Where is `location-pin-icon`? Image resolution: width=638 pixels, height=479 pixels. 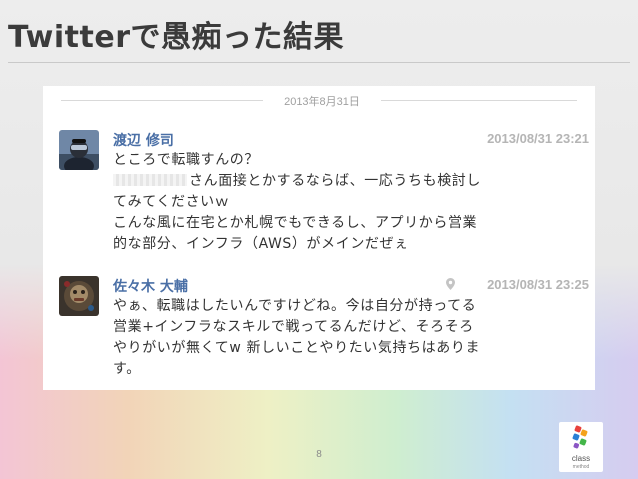
location-pin-icon is located at coordinates (450, 284).